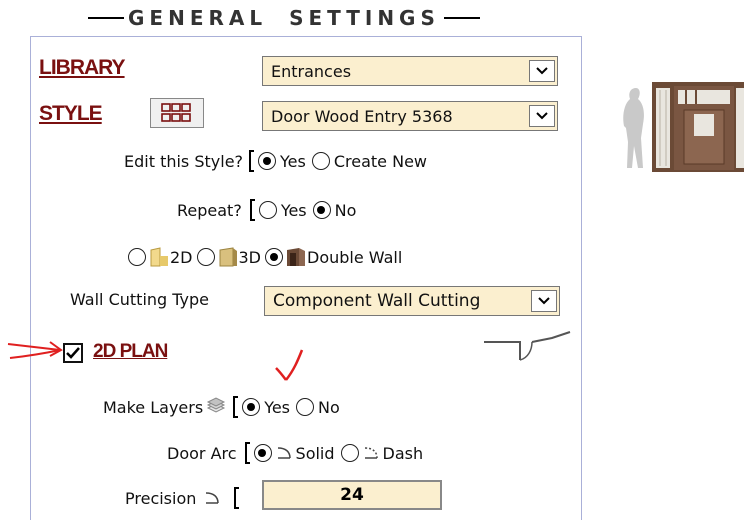  Describe the element at coordinates (209, 210) in the screenshot. I see `repeat-label: Repeat?` at that location.